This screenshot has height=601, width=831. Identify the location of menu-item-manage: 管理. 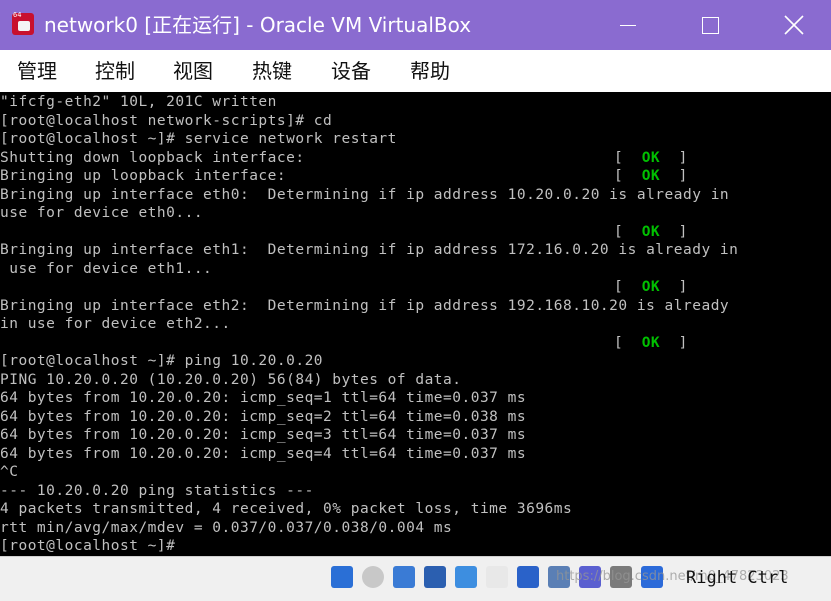
(37, 71).